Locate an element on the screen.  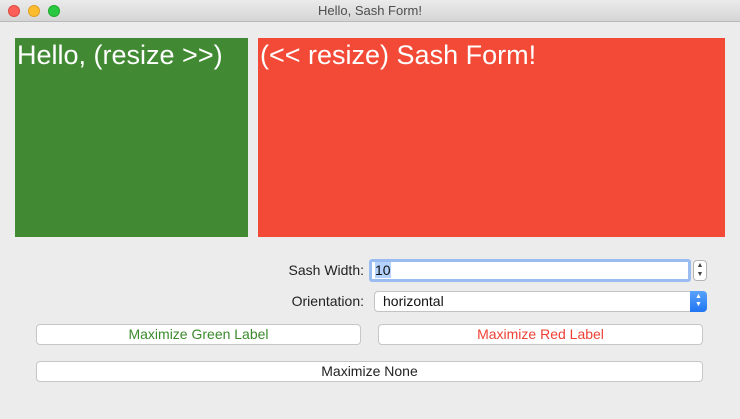
orientation-value: horizontal is located at coordinates (413, 301).